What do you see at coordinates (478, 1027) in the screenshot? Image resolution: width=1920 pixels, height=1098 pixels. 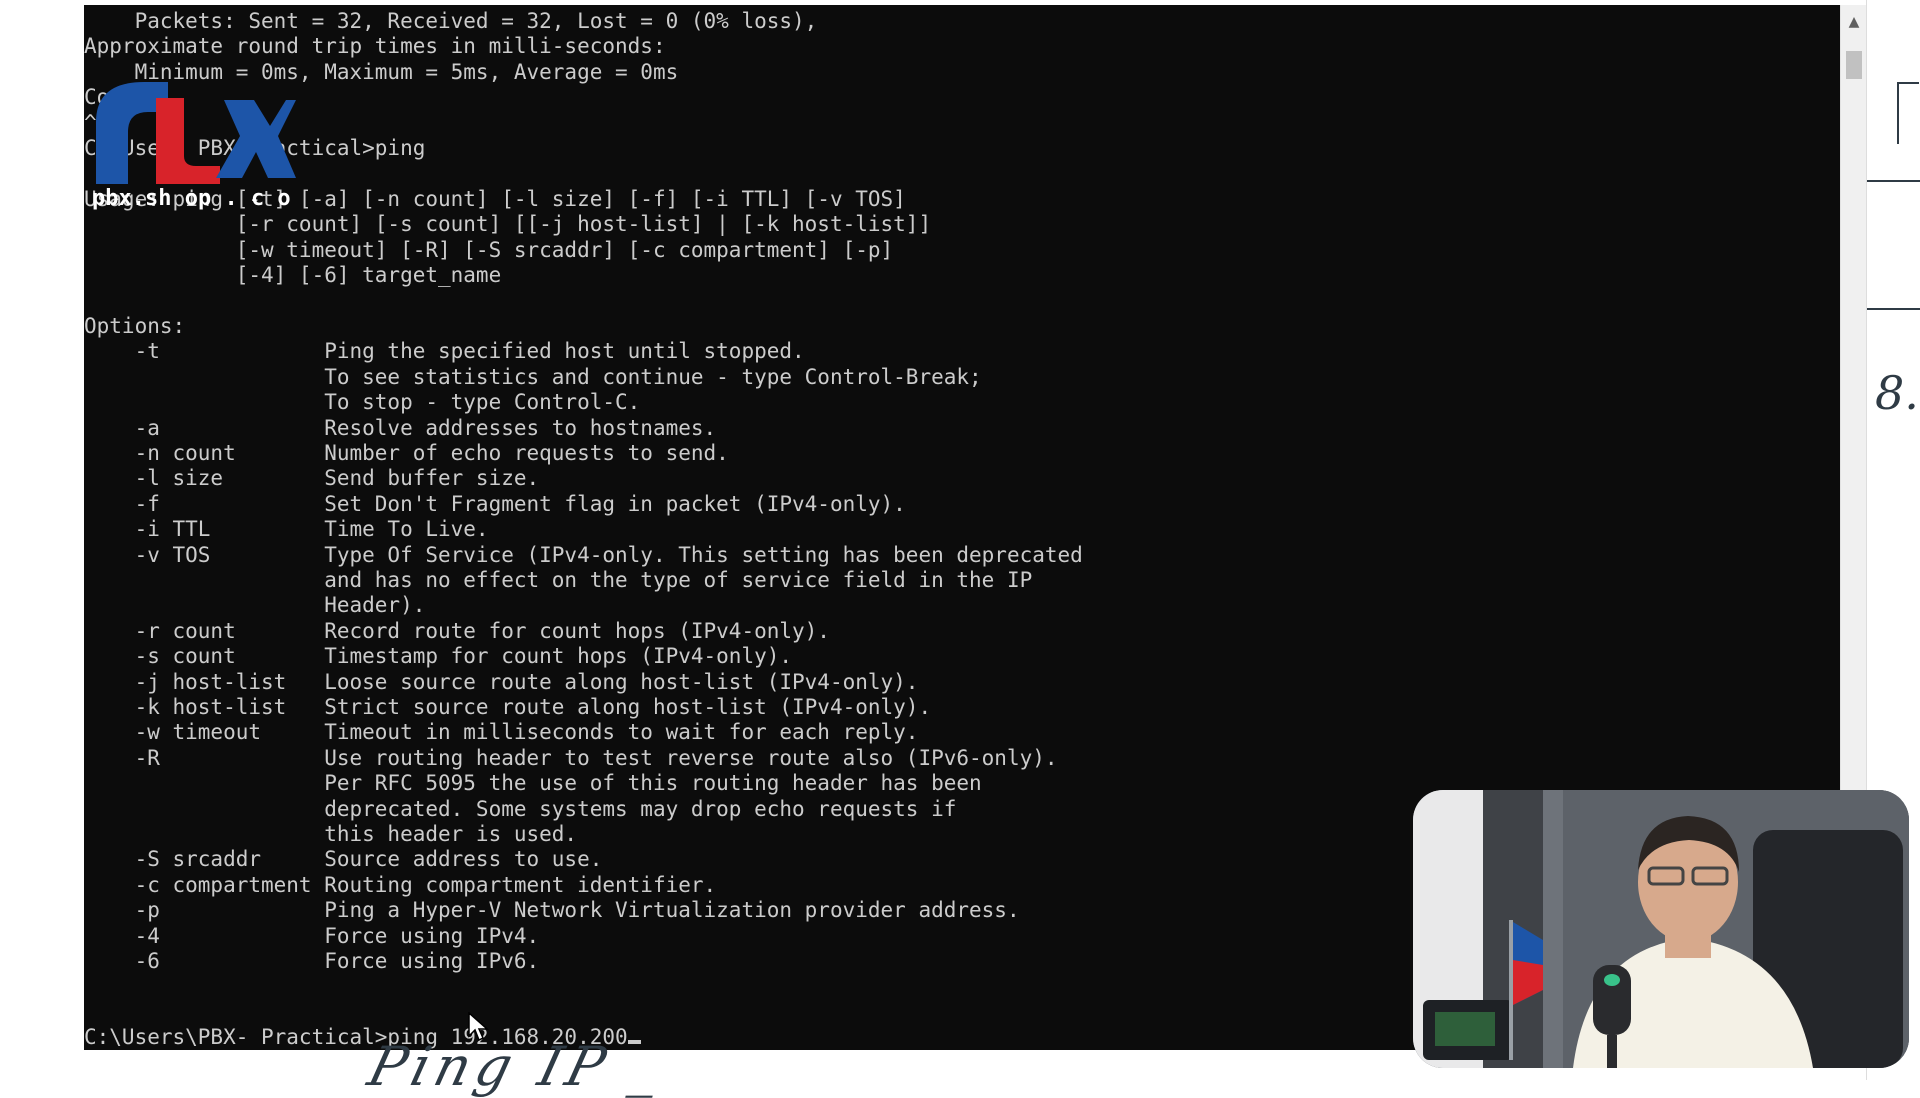 I see `mouse-pointer-icon` at bounding box center [478, 1027].